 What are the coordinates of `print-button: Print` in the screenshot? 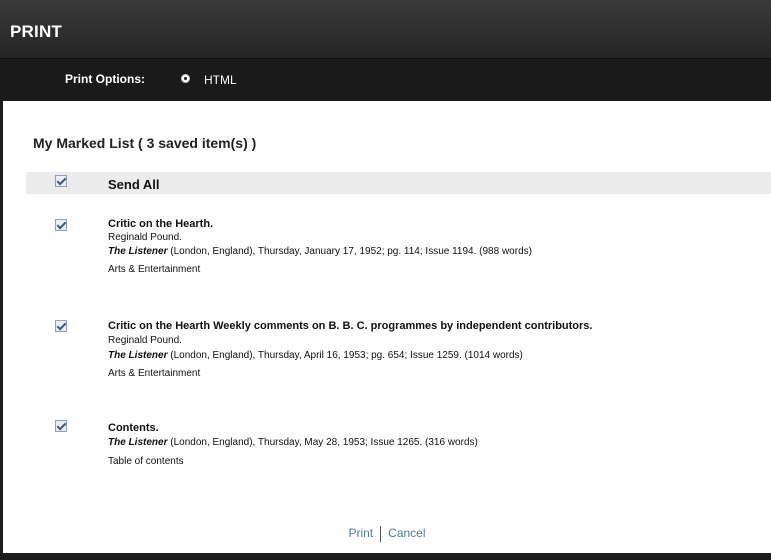 It's located at (360, 533).